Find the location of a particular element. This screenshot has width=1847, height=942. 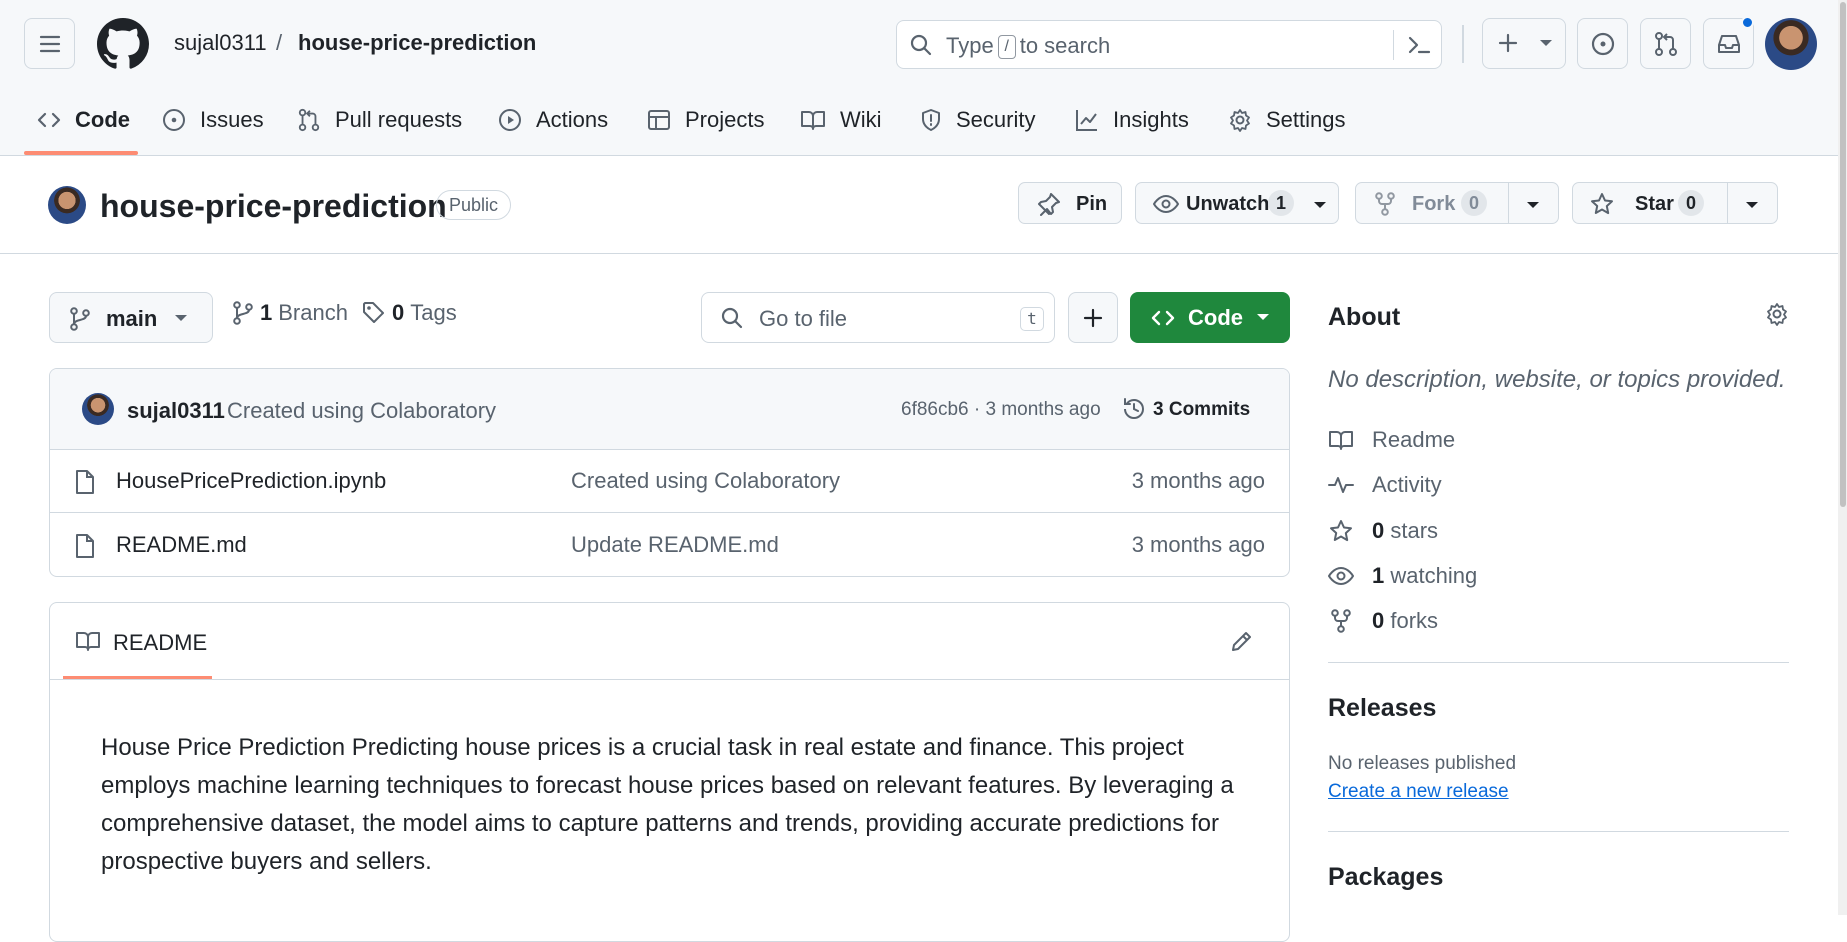

shield-icon is located at coordinates (931, 120).